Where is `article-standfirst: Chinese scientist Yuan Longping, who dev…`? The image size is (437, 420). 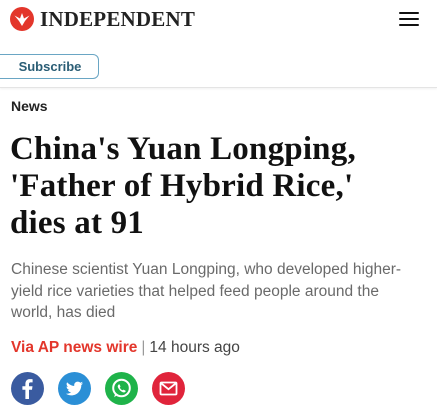 article-standfirst: Chinese scientist Yuan Longping, who dev… is located at coordinates (206, 291).